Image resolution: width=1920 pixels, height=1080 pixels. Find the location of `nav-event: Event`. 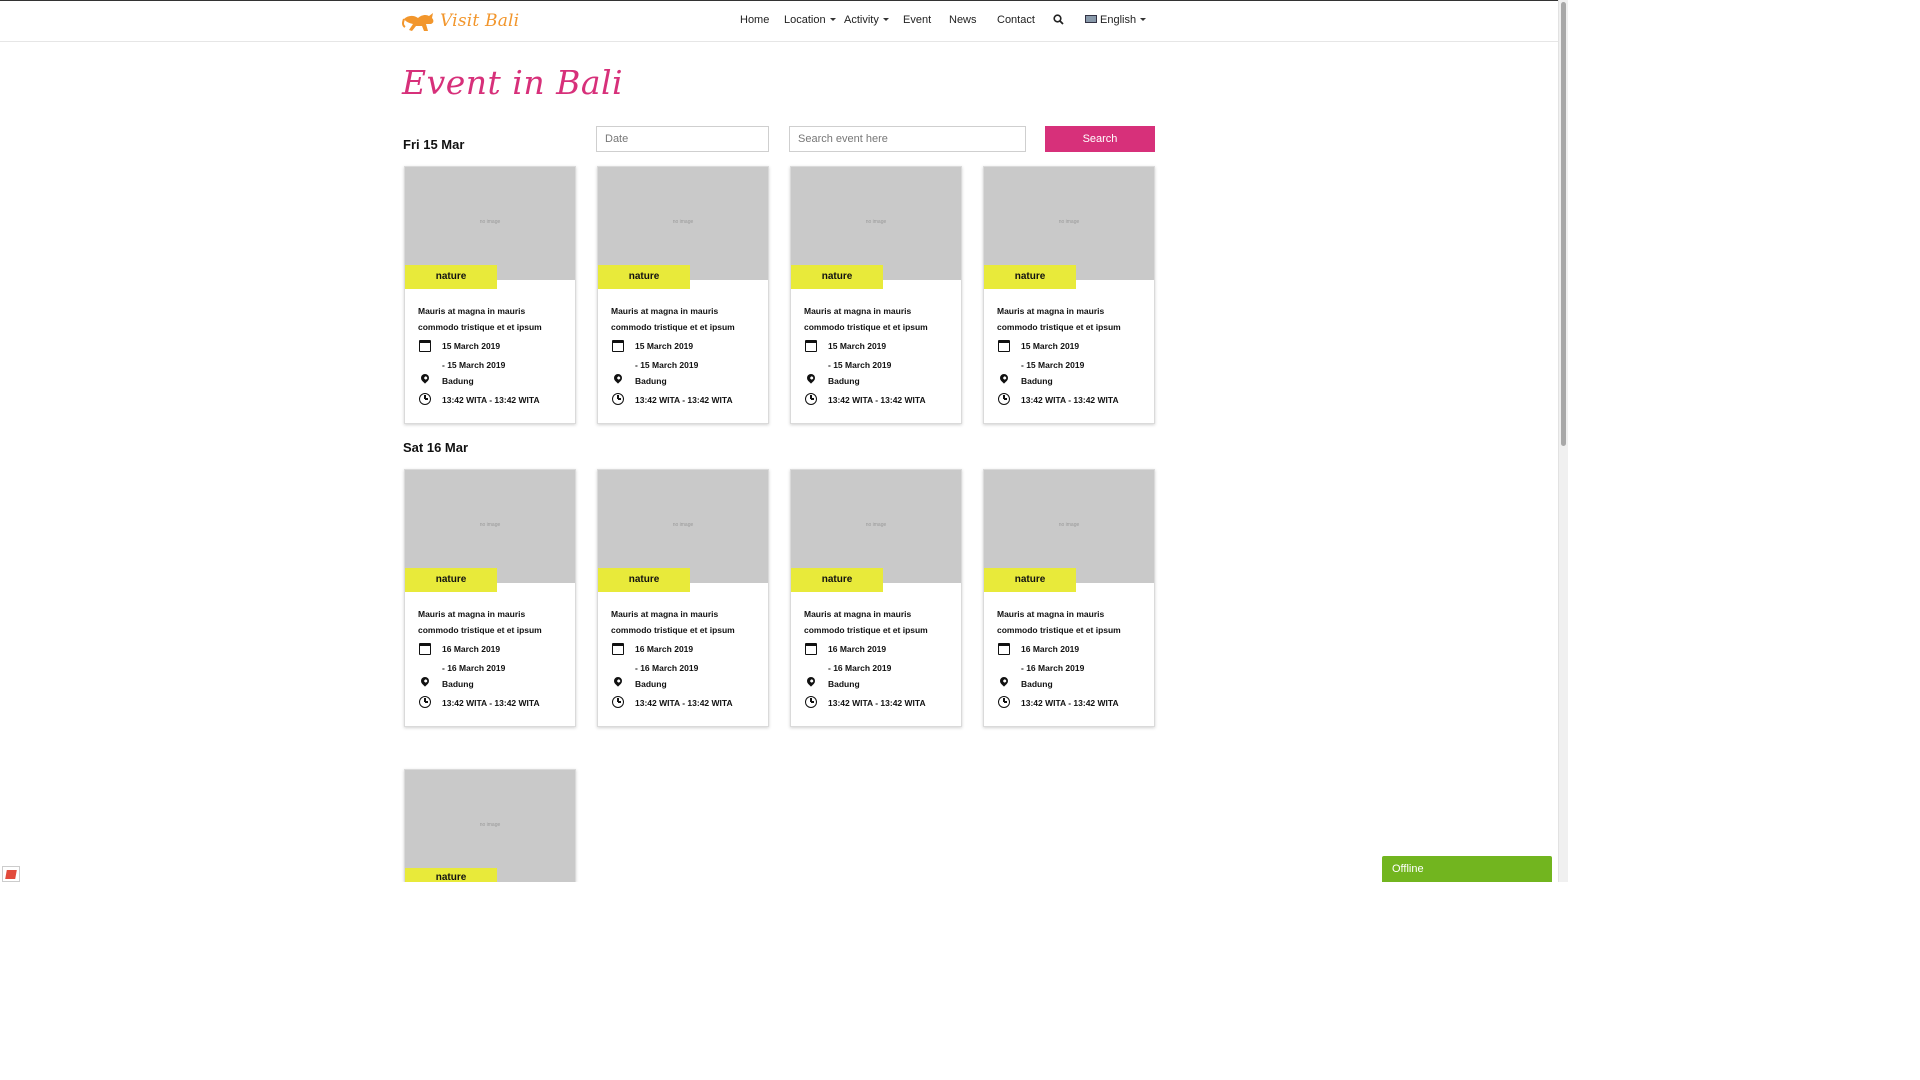

nav-event: Event is located at coordinates (917, 20).